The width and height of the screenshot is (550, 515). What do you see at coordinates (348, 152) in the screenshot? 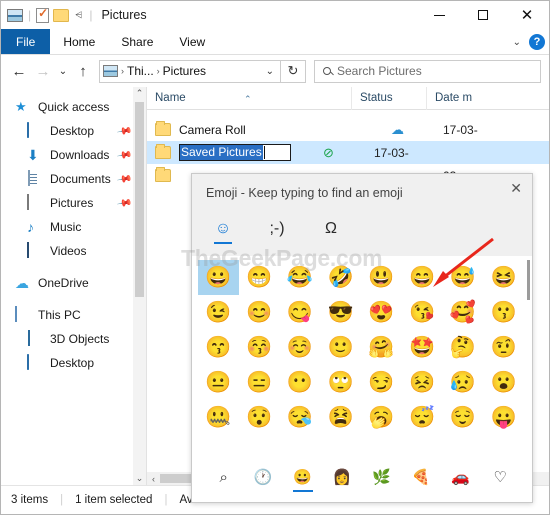
I see `table-row: Saved Pictures ⊘ 17-03-` at bounding box center [348, 152].